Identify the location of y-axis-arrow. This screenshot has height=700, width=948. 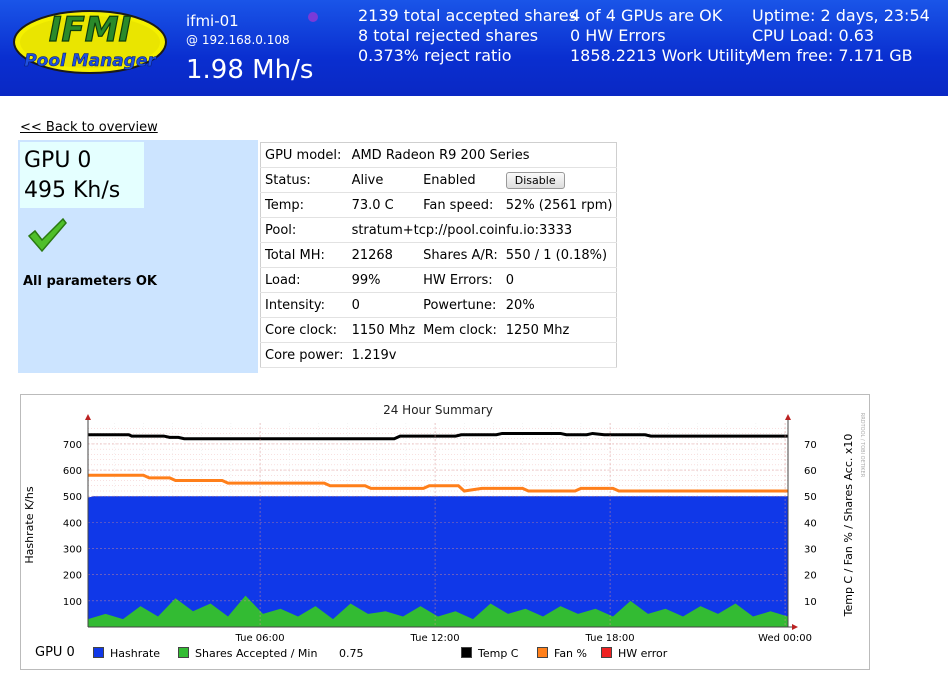
(88, 417).